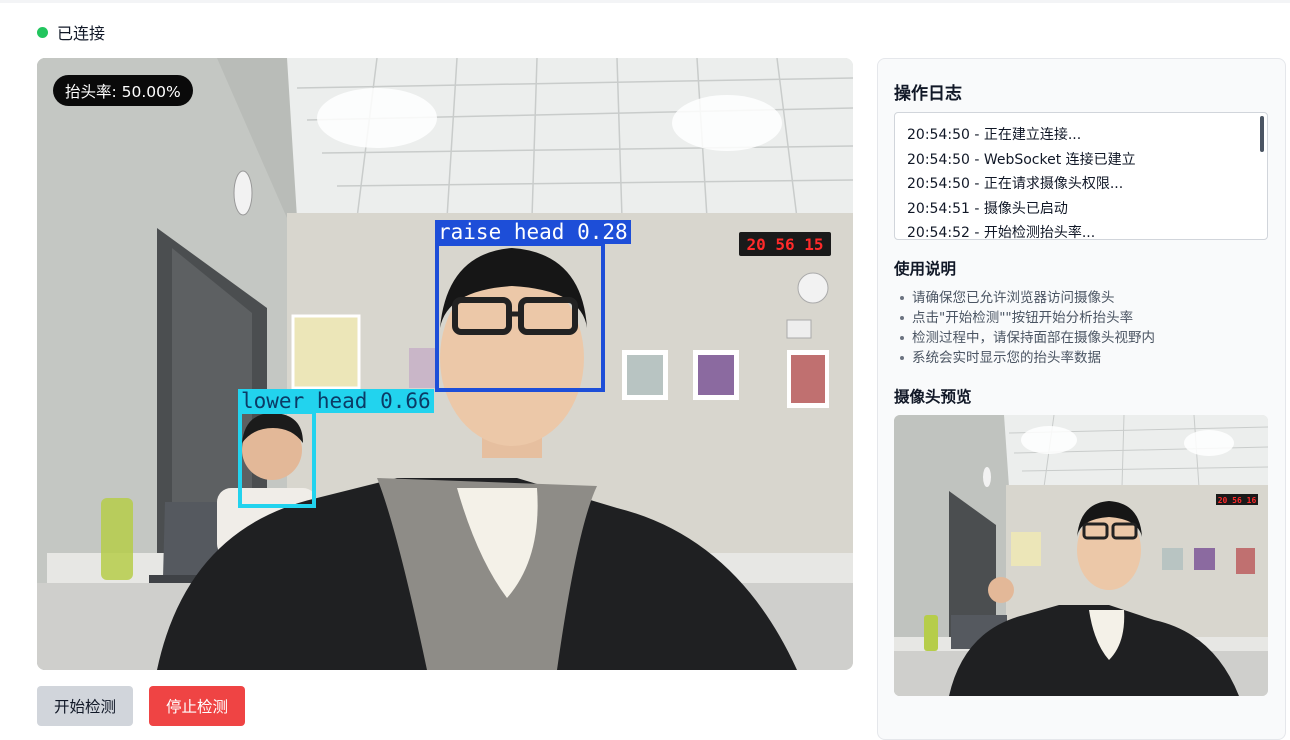 This screenshot has height=740, width=1290. Describe the element at coordinates (81, 33) in the screenshot. I see `status-text: 已连接` at that location.